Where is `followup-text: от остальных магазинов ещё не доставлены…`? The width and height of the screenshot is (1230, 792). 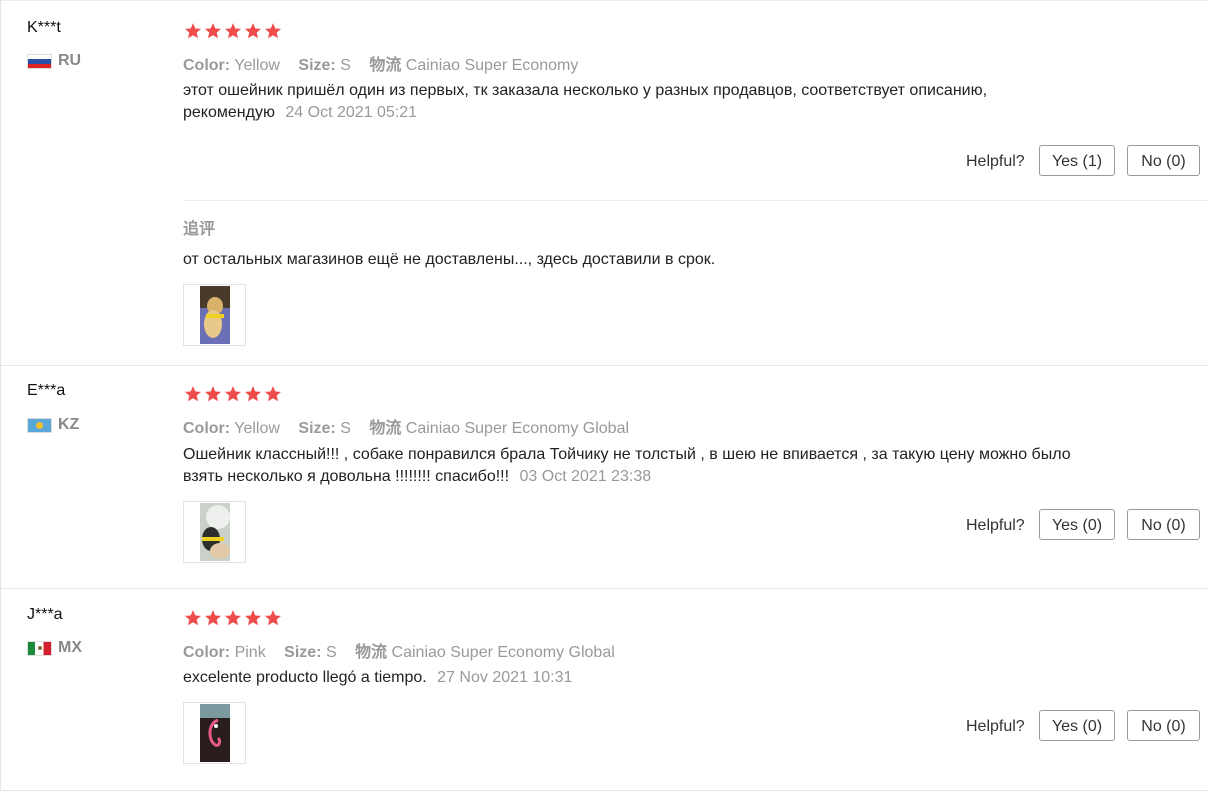
followup-text: от остальных магазинов ещё не доставлены… is located at coordinates (449, 259).